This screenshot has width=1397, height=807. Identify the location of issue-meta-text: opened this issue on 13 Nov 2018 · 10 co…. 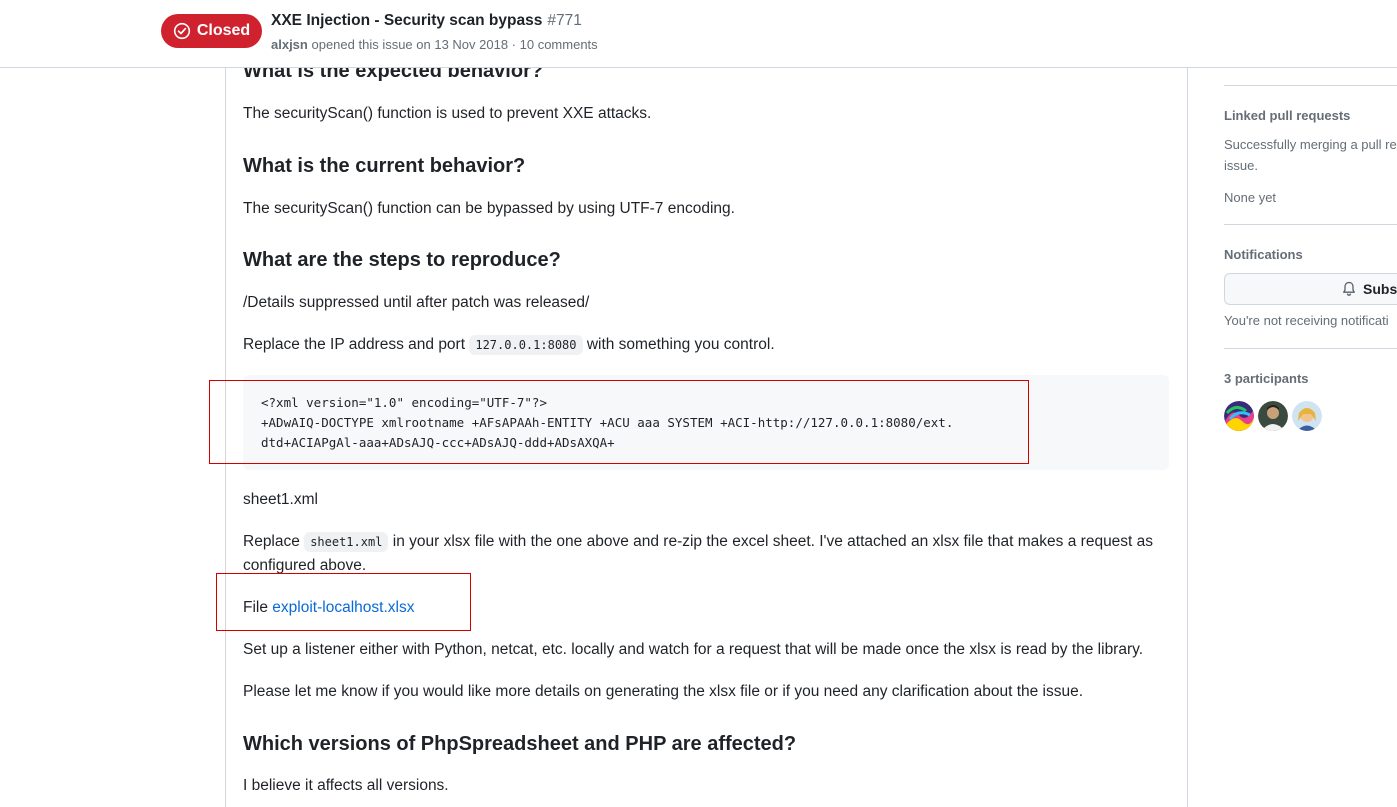
(454, 44).